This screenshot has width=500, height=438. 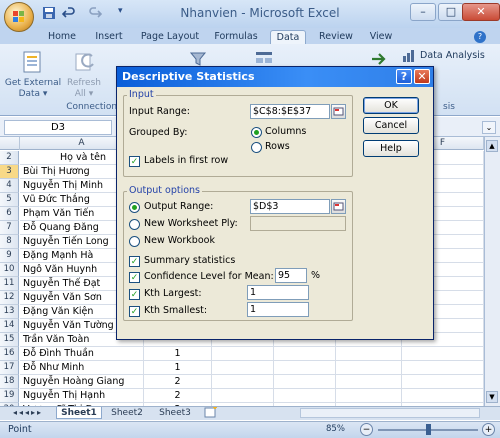 I want to click on zoom-slider-thumb, so click(x=428, y=429).